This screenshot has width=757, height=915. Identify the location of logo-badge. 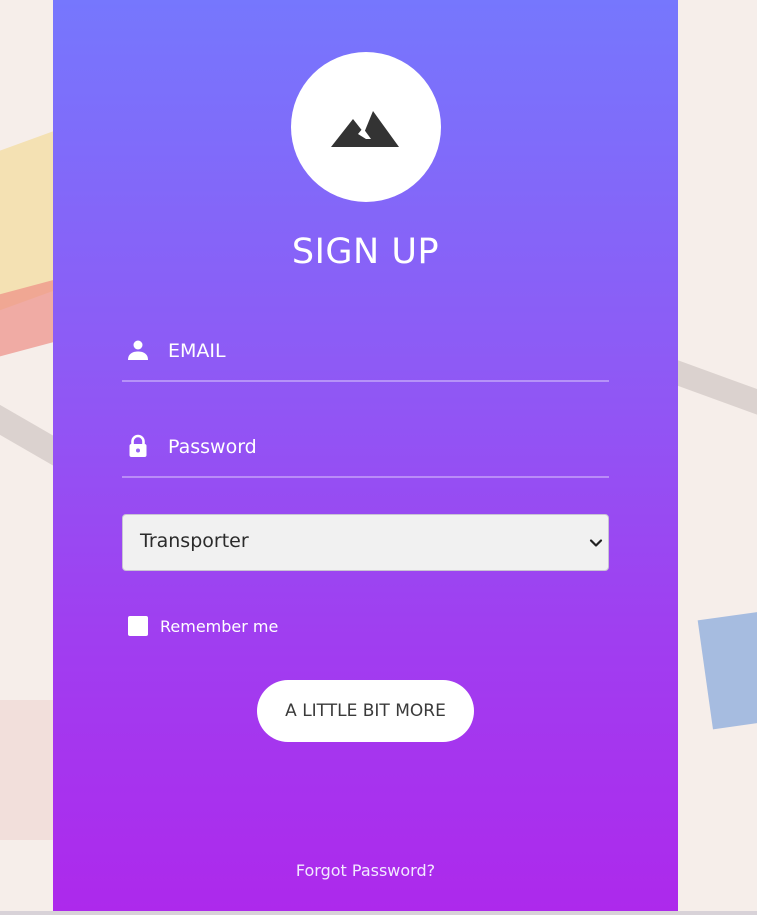
(366, 127).